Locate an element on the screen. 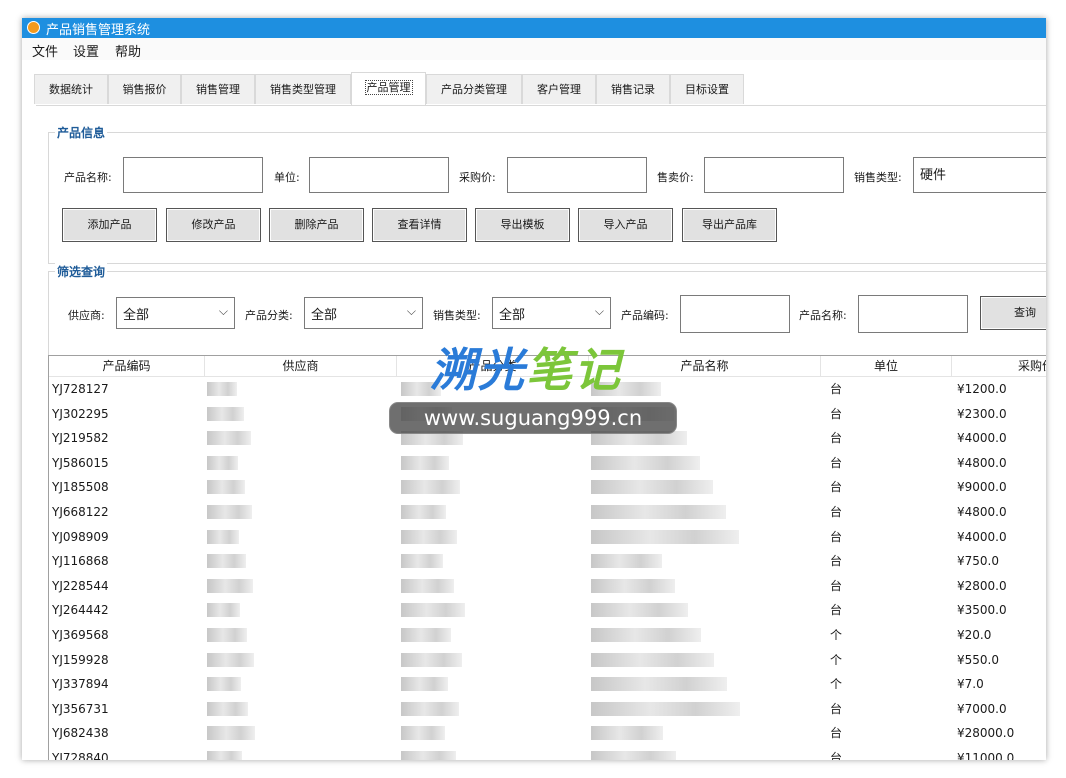  tab-label: 销售记录 is located at coordinates (633, 89).